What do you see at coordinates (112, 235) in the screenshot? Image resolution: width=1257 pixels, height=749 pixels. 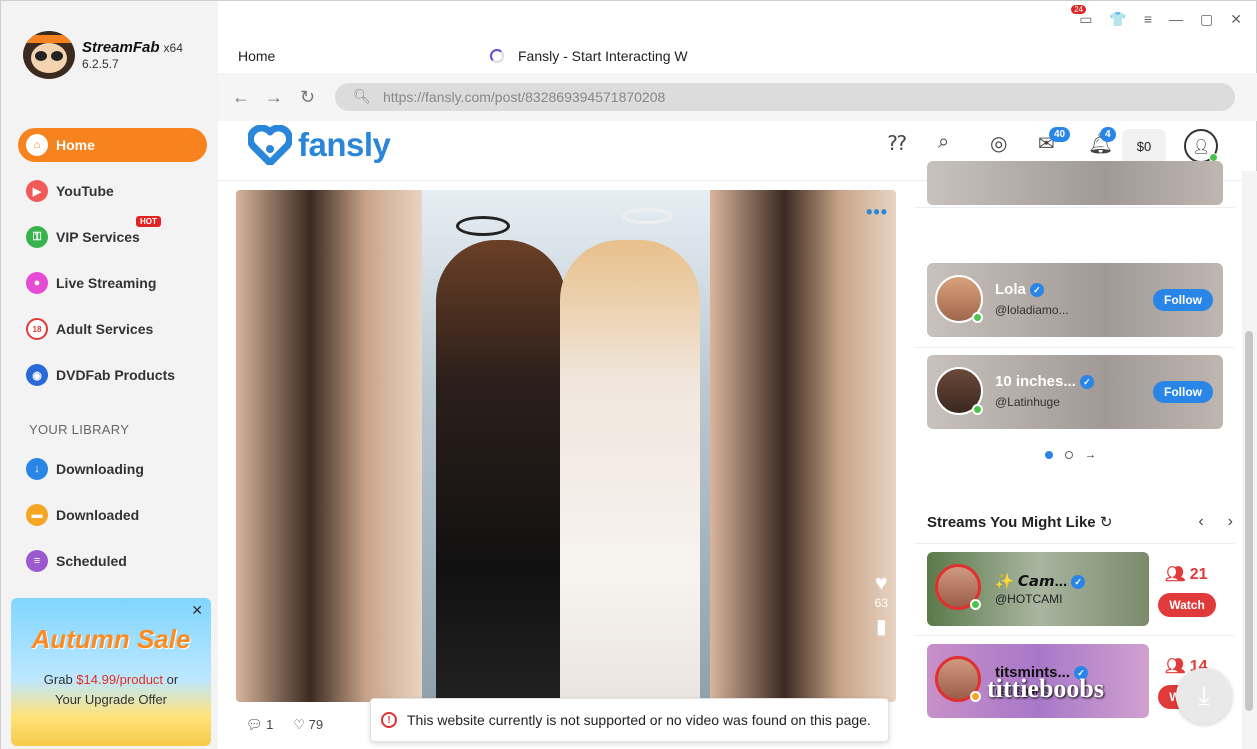 I see `sidebar-item-vip-services: ⚿ VIP Services HOT` at bounding box center [112, 235].